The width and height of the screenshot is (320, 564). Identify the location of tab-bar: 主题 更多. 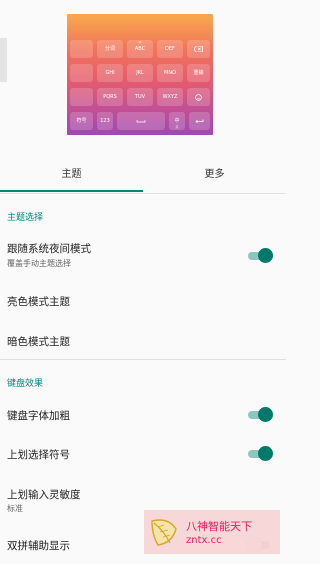
(143, 172).